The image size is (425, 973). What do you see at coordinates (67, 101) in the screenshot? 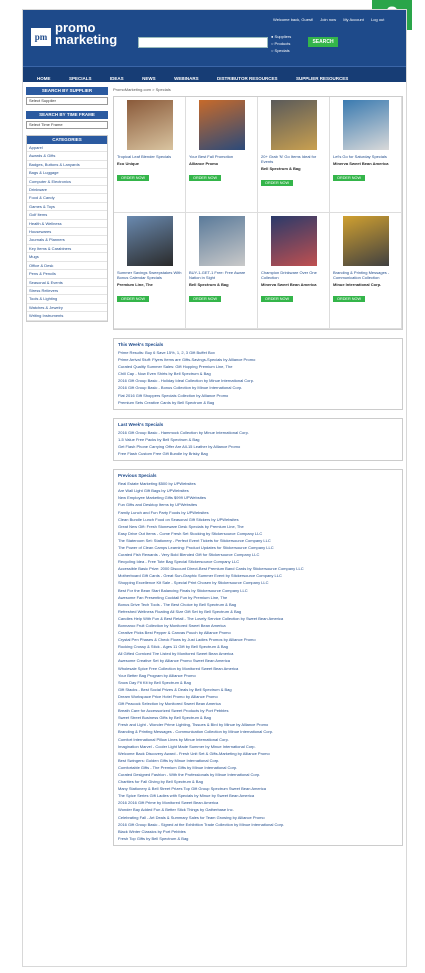
I see `supplier-select: Select Supplier` at bounding box center [67, 101].